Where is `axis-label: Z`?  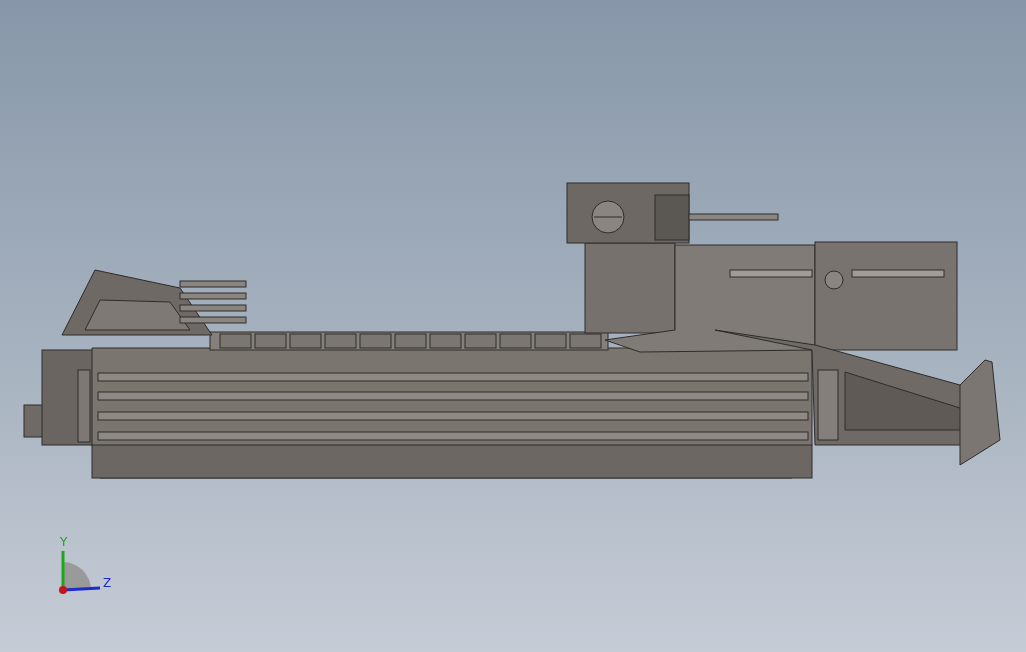 axis-label: Z is located at coordinates (107, 583).